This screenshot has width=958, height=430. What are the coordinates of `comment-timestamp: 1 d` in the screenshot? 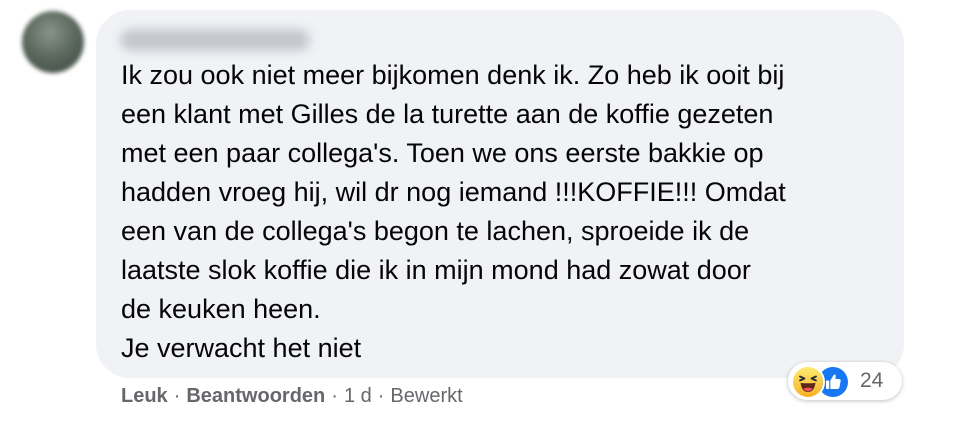 It's located at (358, 396).